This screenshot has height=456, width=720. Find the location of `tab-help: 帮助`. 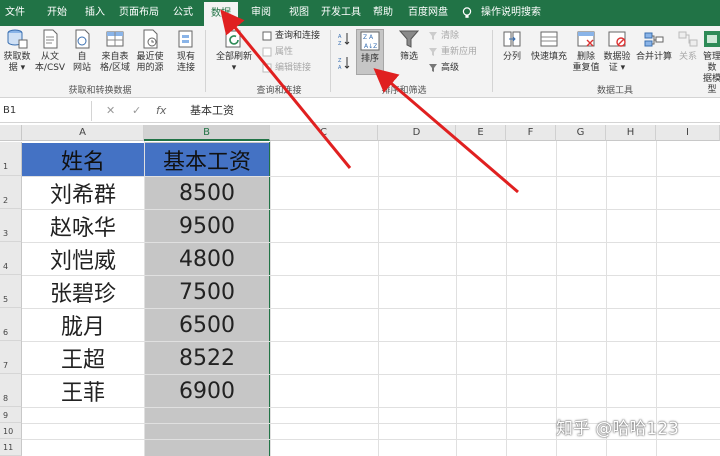

tab-help: 帮助 is located at coordinates (383, 13).